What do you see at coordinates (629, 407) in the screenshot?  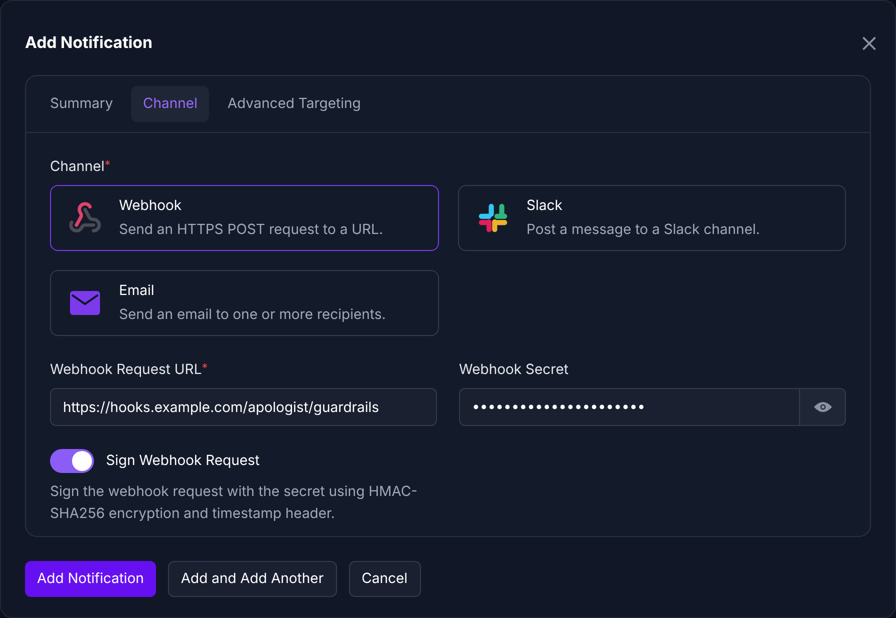 I see `secret-input: ••••••••••••••••••••••` at bounding box center [629, 407].